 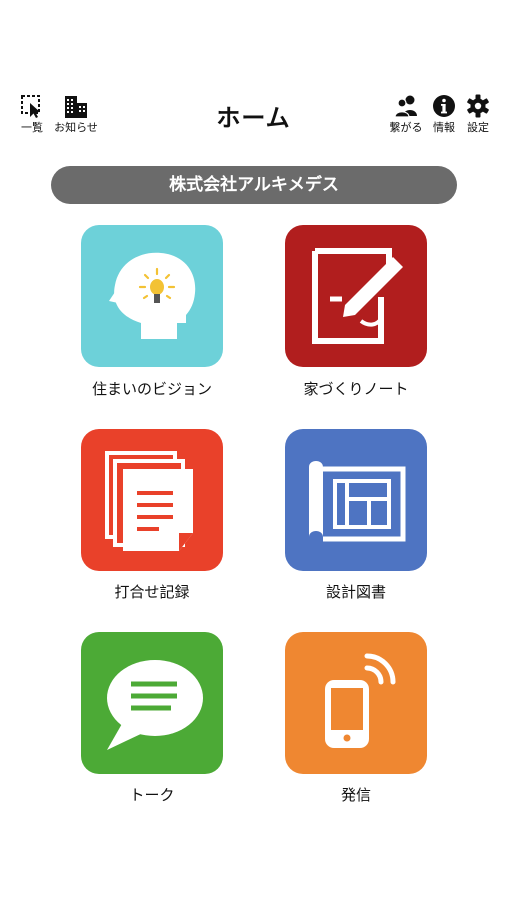 I want to click on gear-icon, so click(x=478, y=106).